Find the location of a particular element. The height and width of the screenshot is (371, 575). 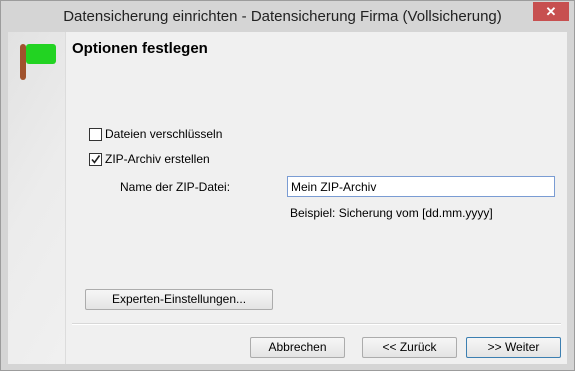

zip-name-input is located at coordinates (421, 186).